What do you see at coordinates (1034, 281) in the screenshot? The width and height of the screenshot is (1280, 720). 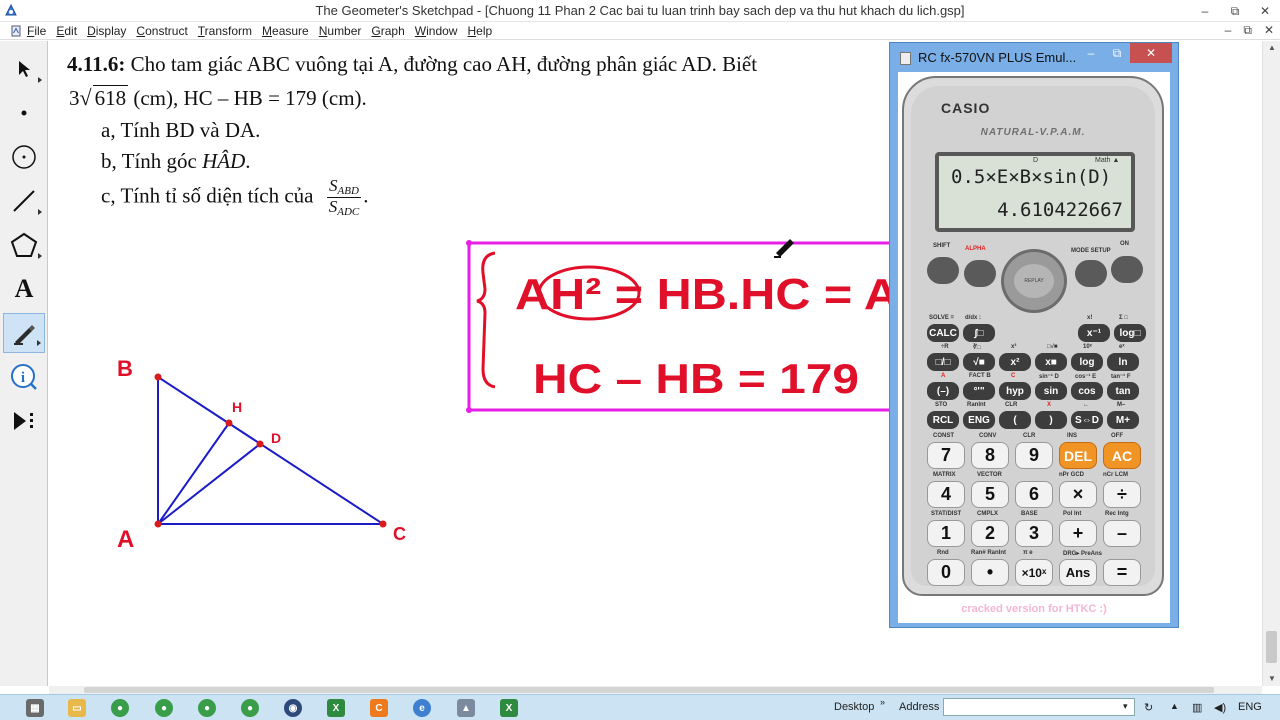 I see `replay-pad: REPLAY` at bounding box center [1034, 281].